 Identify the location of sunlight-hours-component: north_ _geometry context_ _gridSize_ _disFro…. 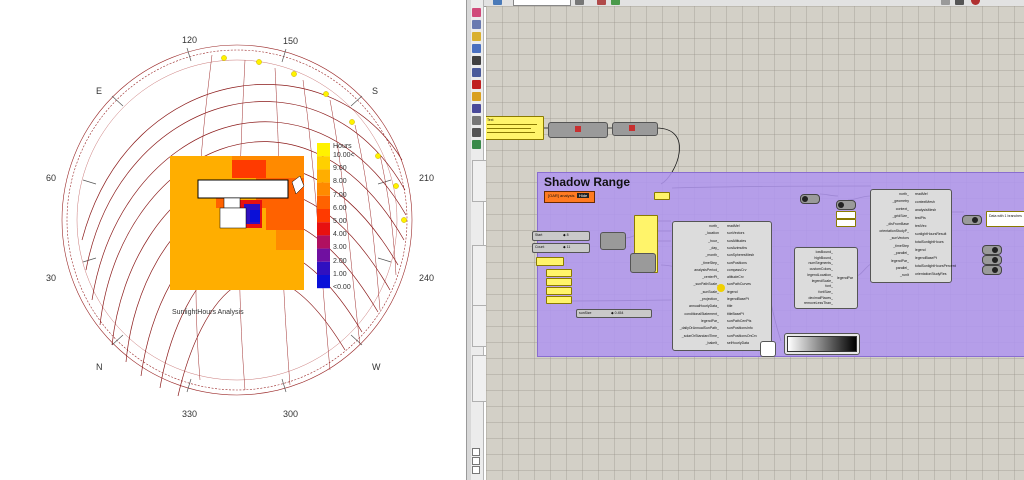
(913, 236).